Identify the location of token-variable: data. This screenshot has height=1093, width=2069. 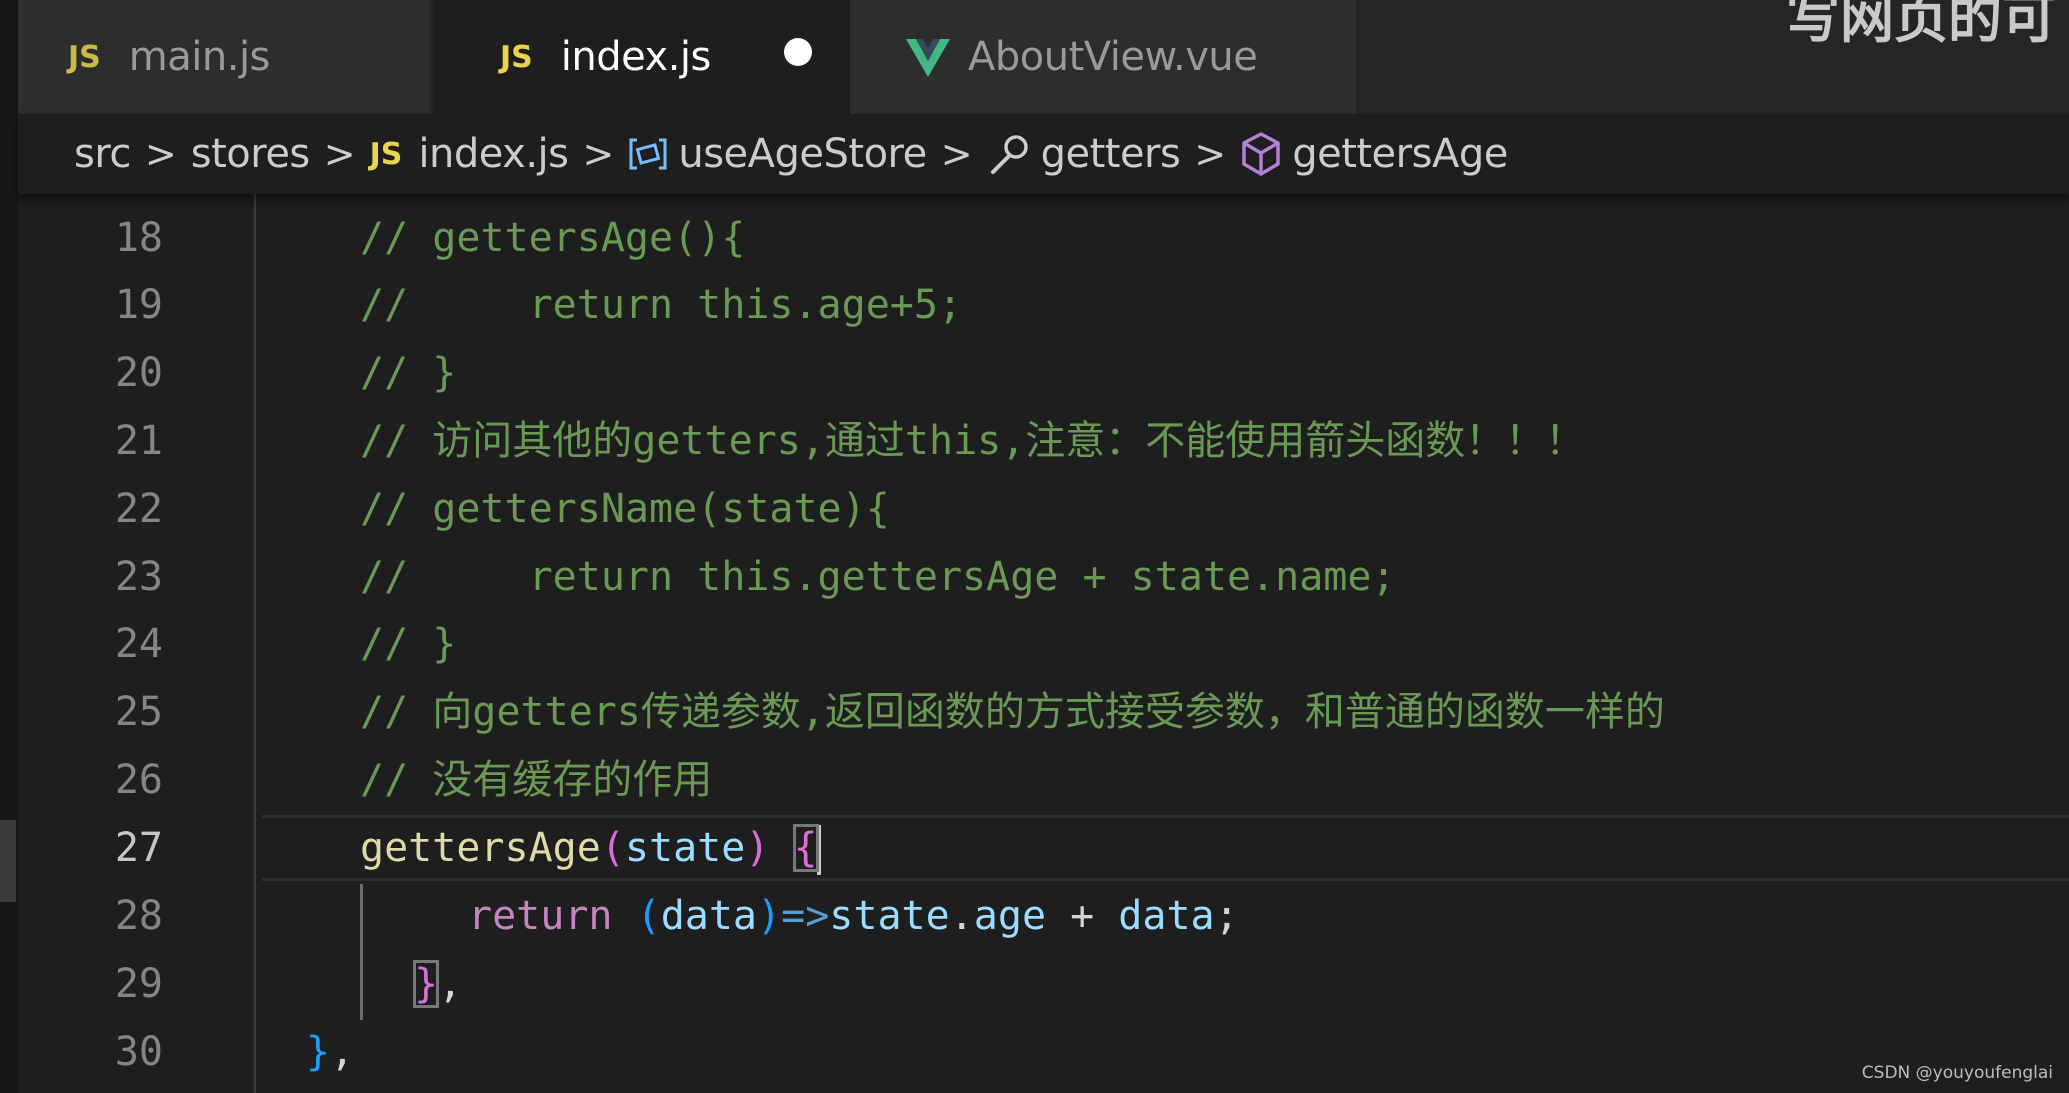
(1166, 916).